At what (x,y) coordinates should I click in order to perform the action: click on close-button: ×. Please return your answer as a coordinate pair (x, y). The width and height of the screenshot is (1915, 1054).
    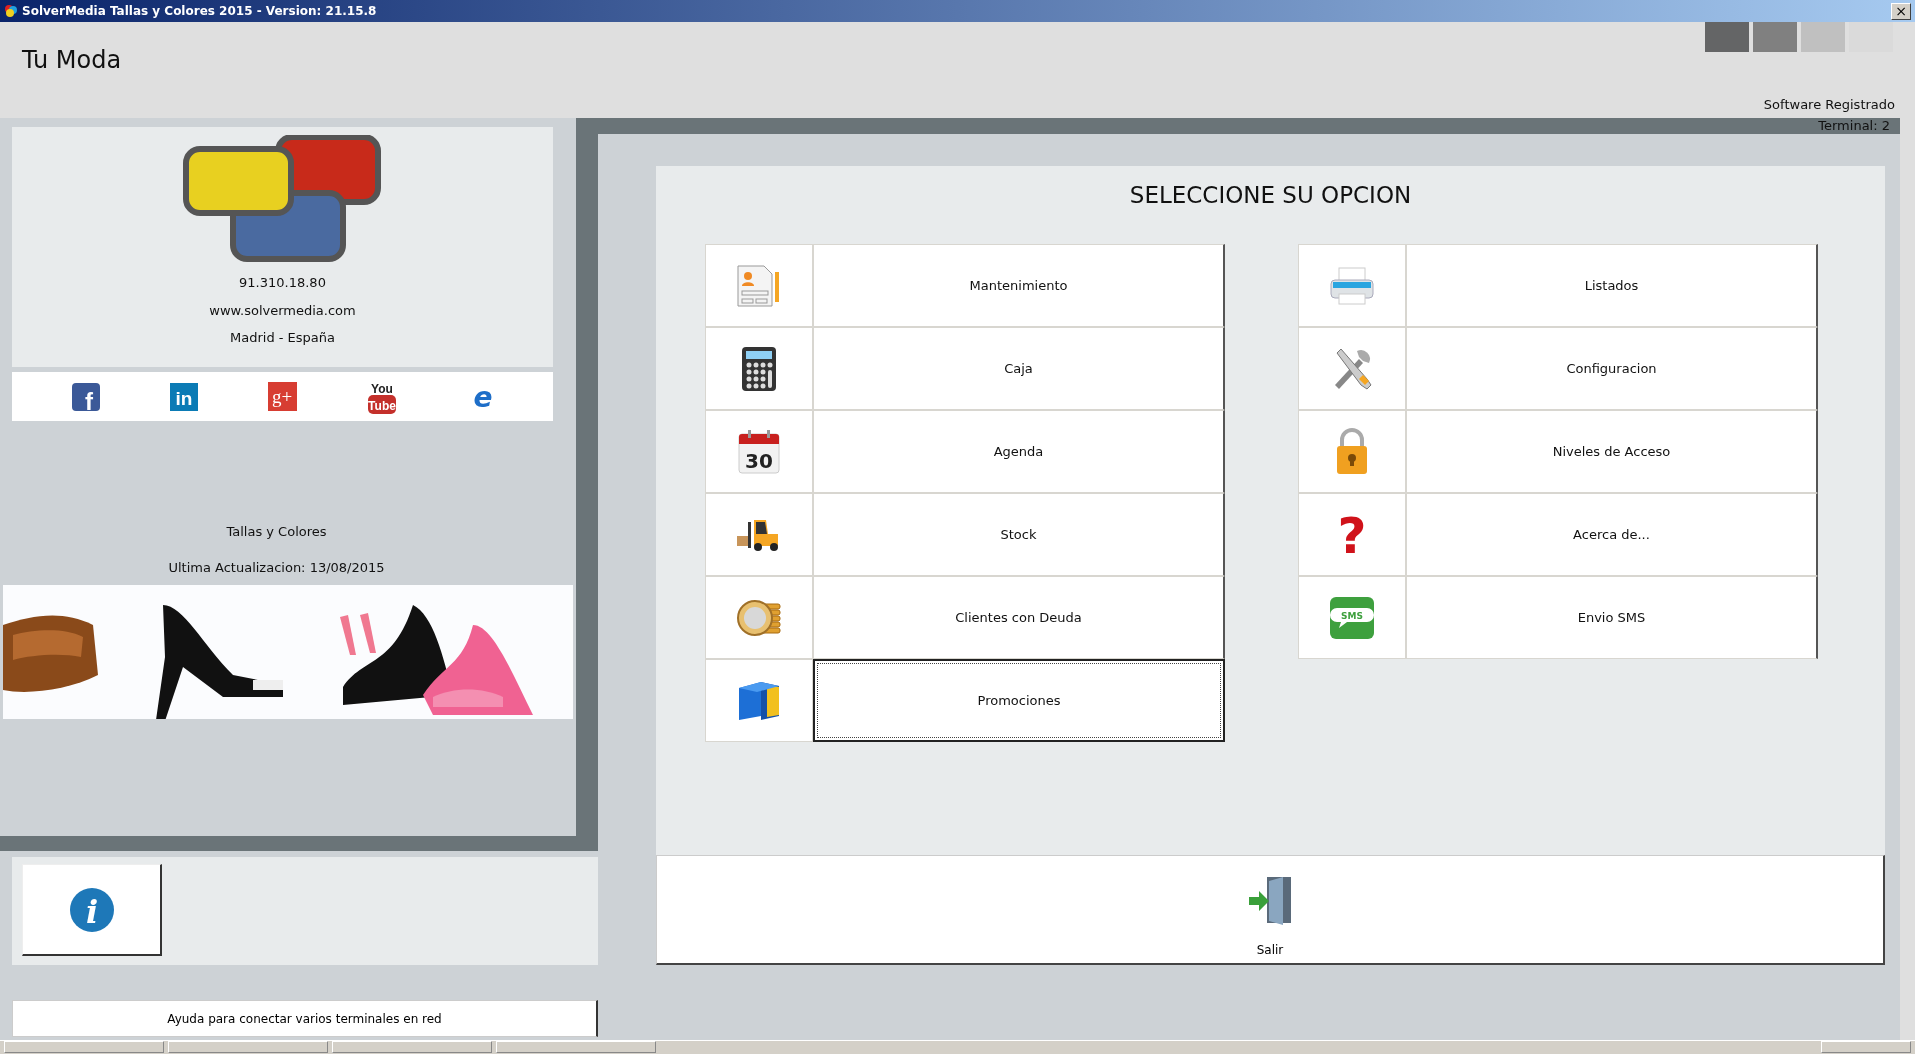
    Looking at the image, I should click on (1901, 11).